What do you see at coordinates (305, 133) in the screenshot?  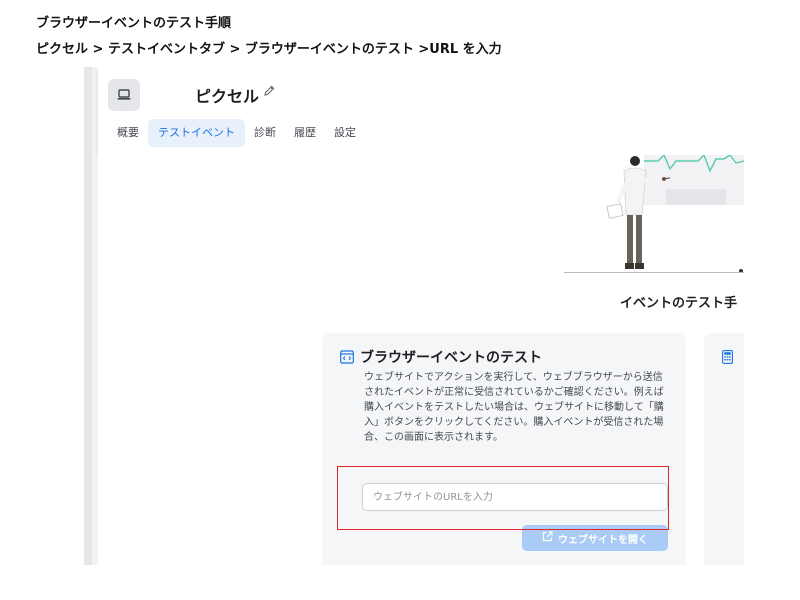 I see `tab-history: 履歴` at bounding box center [305, 133].